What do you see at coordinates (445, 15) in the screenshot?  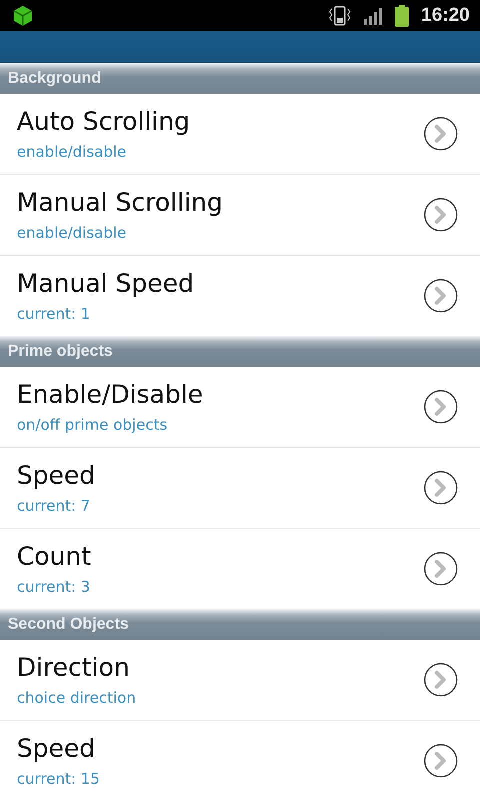 I see `clock-time: 16:20` at bounding box center [445, 15].